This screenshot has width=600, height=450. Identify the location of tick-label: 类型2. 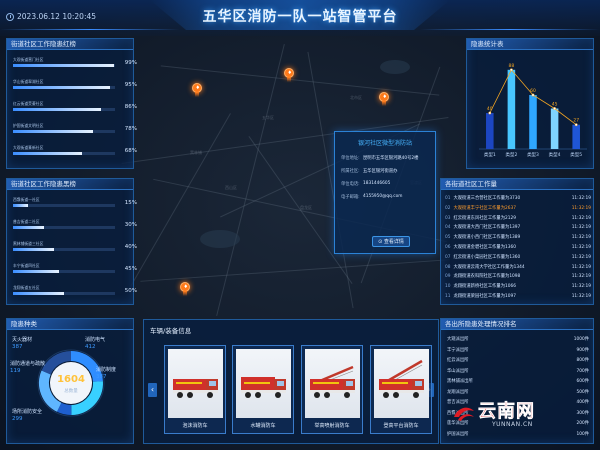
(511, 154).